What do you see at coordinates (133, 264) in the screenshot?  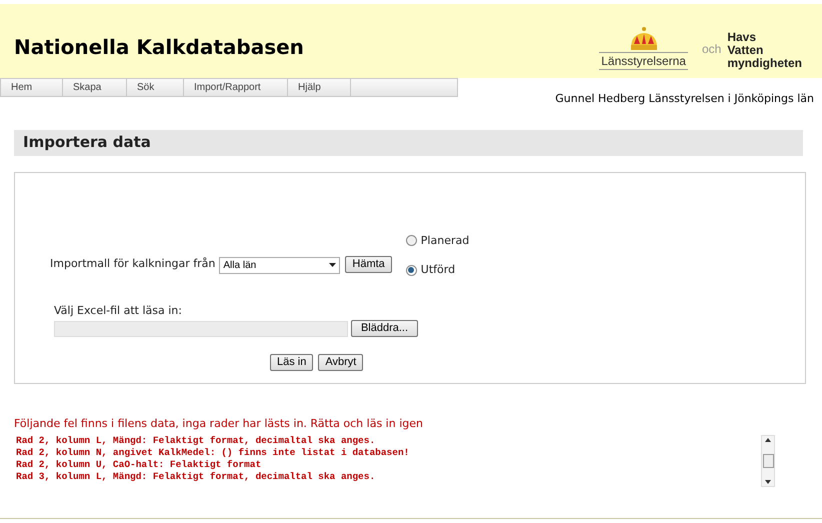 I see `template-label: Importmall för kalkningar från` at bounding box center [133, 264].